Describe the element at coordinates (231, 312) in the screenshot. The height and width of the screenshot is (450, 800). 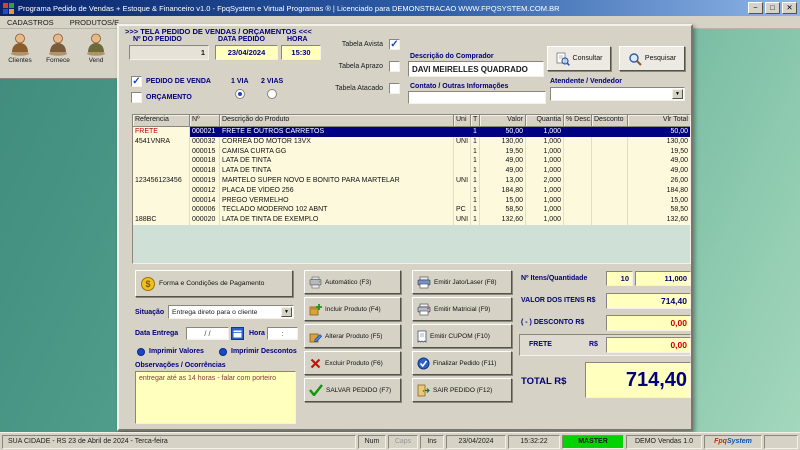
I see `situacao-combo: Entrega direto para o cliente` at that location.